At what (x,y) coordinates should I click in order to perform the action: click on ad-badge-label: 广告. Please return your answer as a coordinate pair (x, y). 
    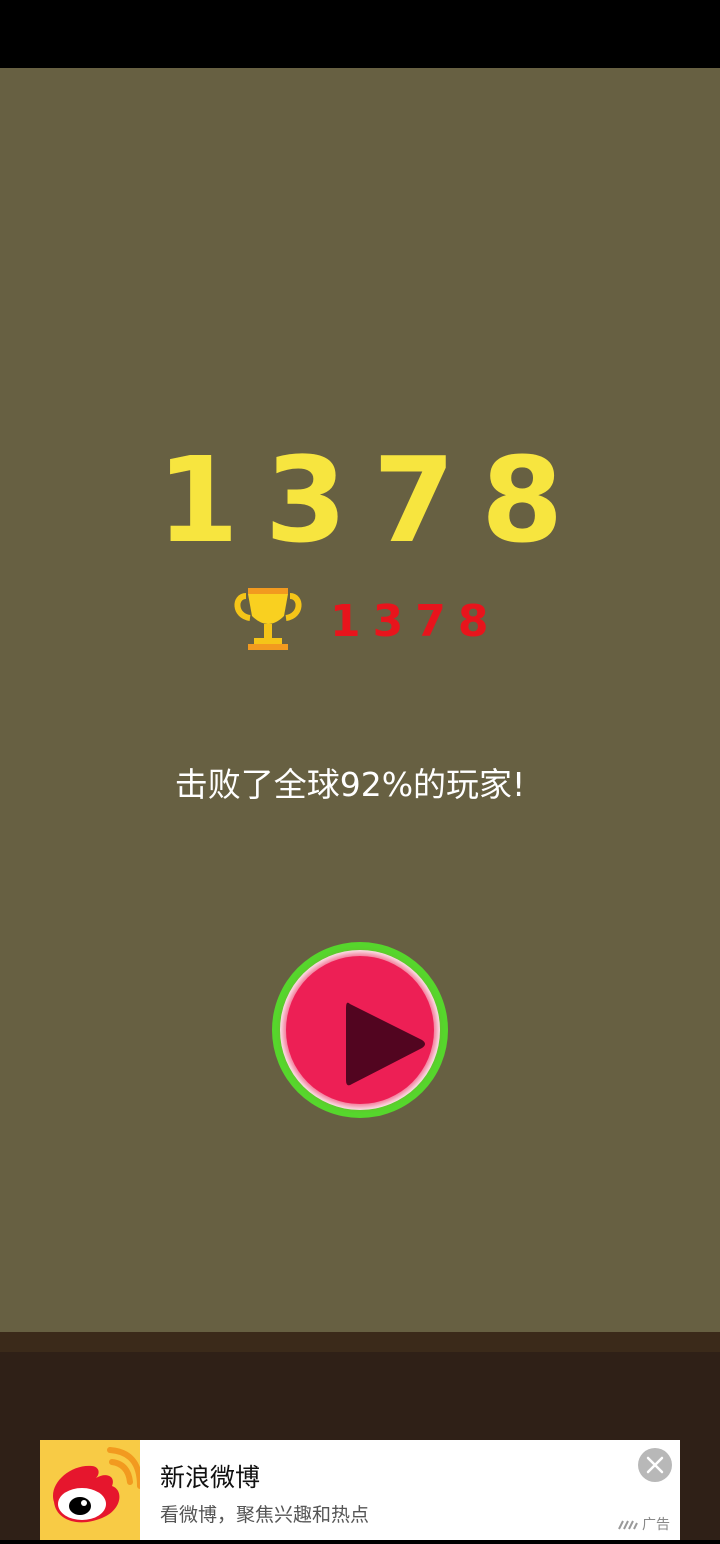
    Looking at the image, I should click on (656, 1525).